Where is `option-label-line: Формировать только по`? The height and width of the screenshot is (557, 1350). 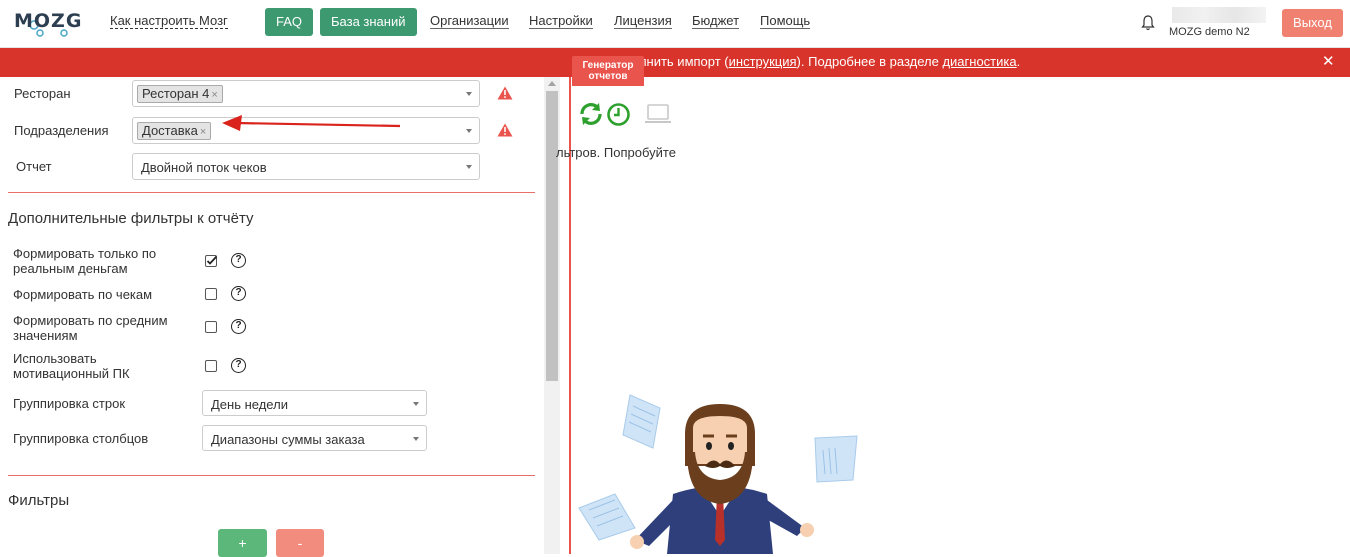 option-label-line: Формировать только по is located at coordinates (85, 253).